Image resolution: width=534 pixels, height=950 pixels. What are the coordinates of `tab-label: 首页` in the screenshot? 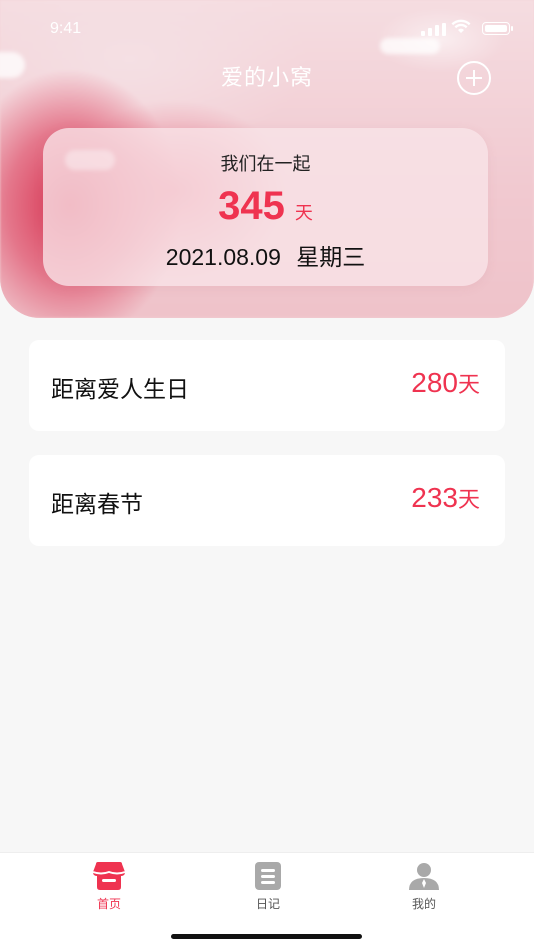 It's located at (108, 904).